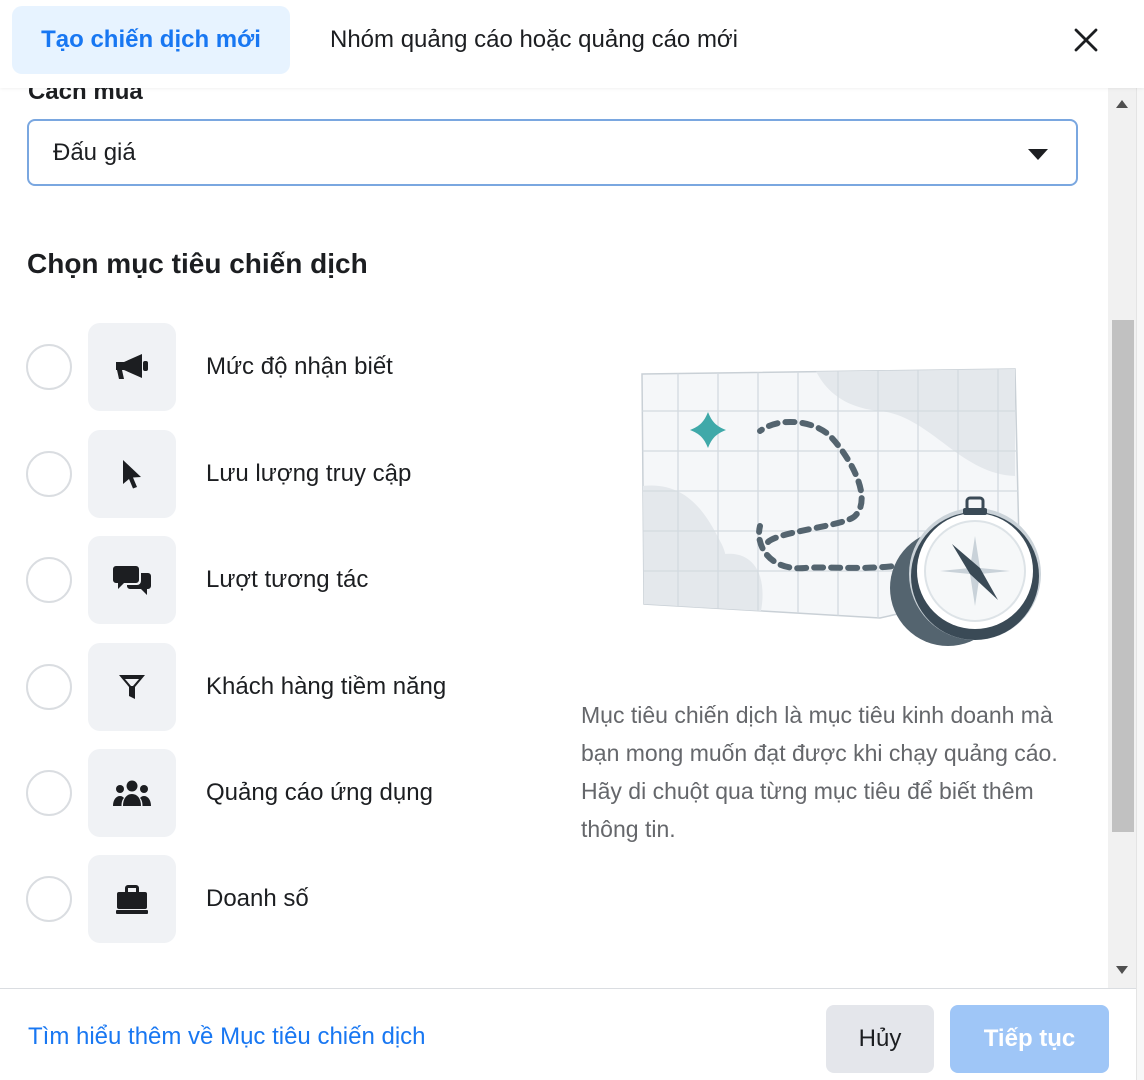  I want to click on vertical-scrollbar, so click(1122, 538).